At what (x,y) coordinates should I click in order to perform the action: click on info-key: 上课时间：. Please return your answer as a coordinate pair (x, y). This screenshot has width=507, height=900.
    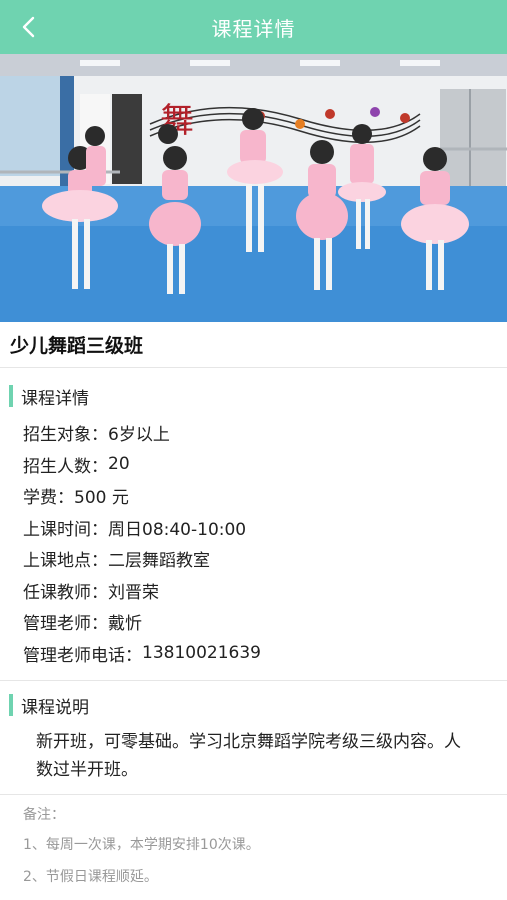
    Looking at the image, I should click on (65, 529).